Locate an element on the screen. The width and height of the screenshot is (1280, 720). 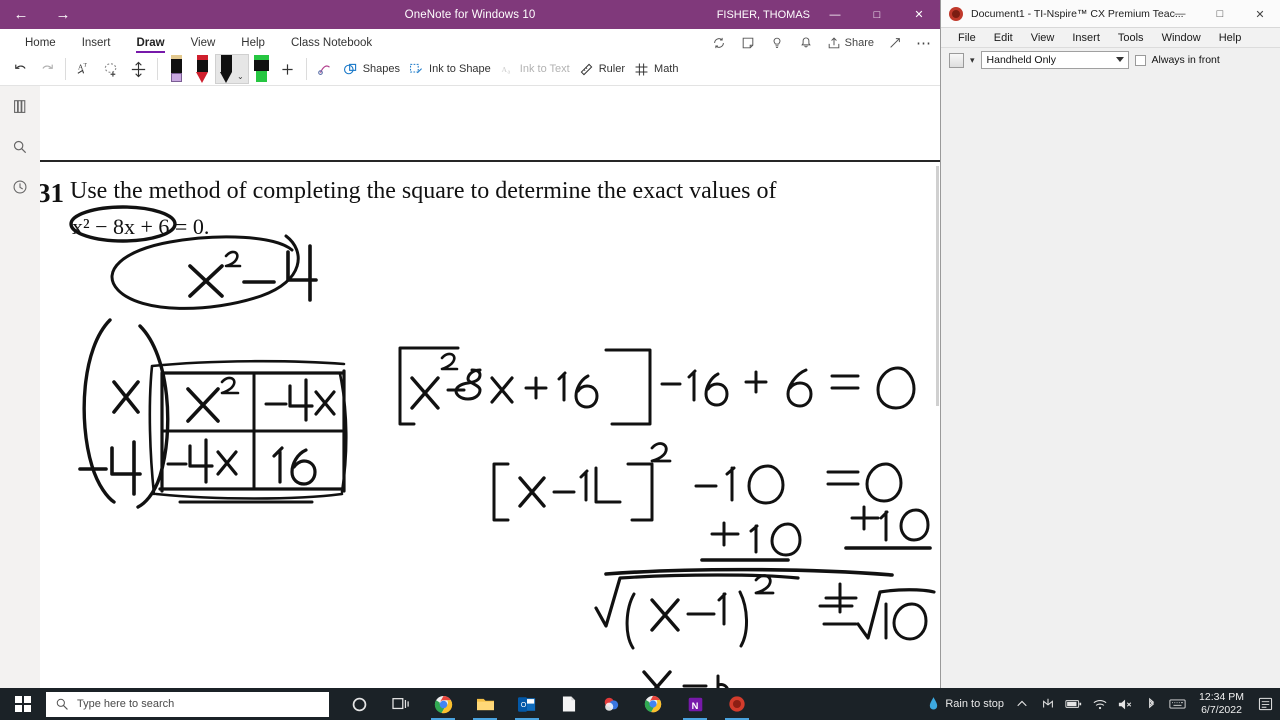
tab-insert: Insert is located at coordinates (96, 45).